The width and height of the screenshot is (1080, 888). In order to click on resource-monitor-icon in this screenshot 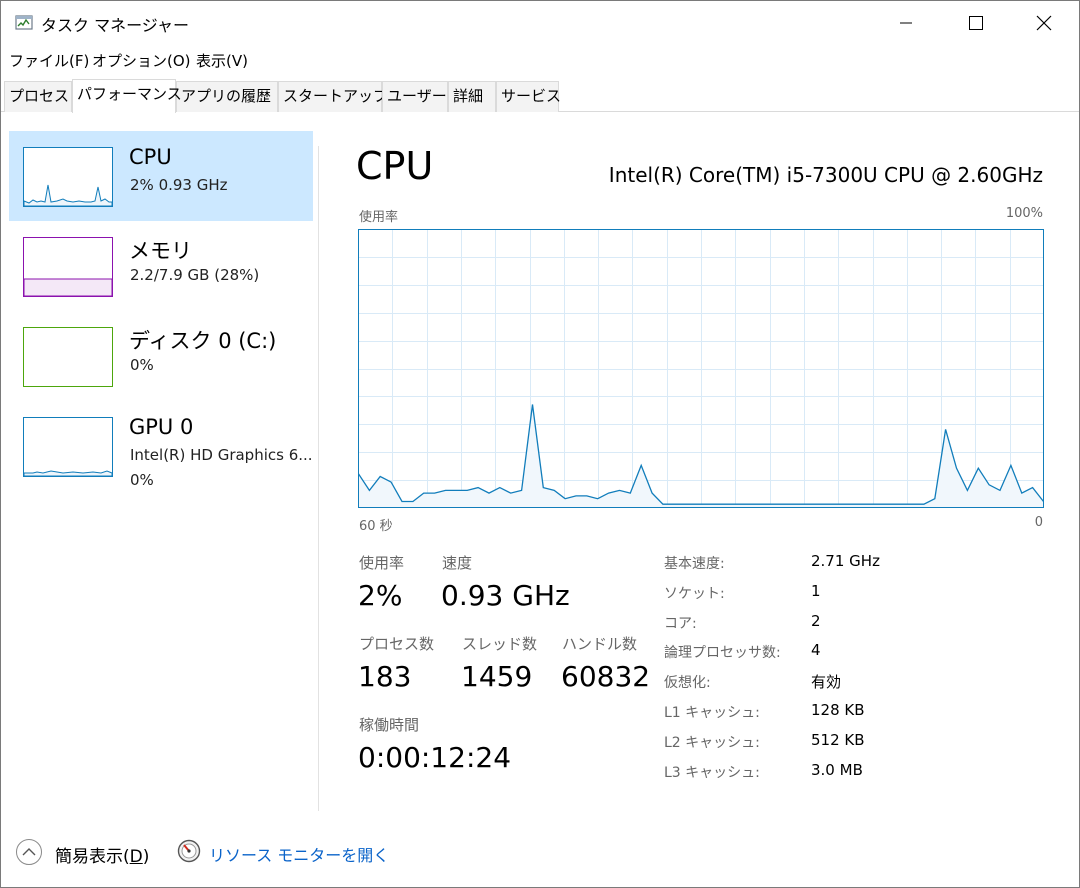, I will do `click(189, 851)`.